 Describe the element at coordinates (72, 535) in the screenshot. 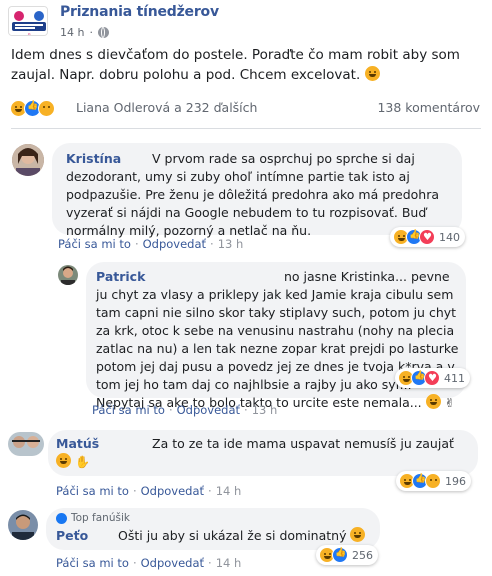

I see `comment-author: Peťo` at that location.